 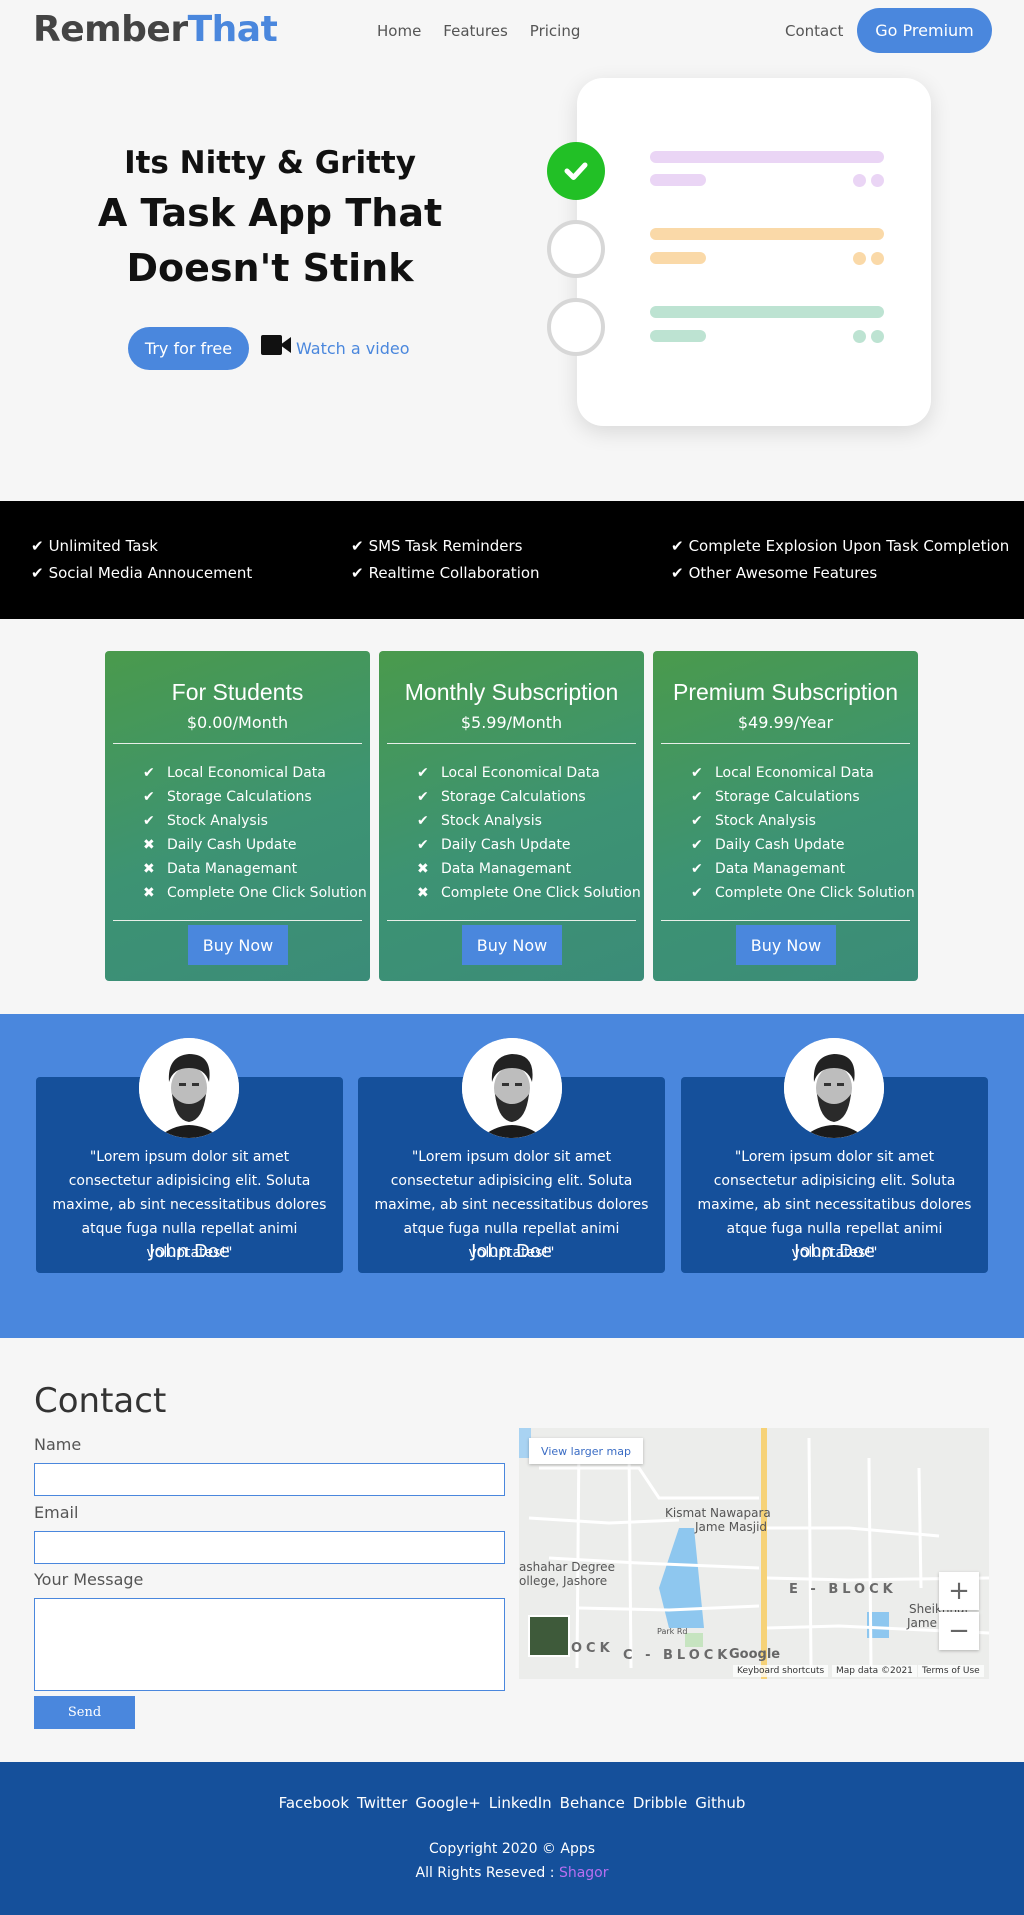 I want to click on nav-link-features: Features, so click(x=475, y=31).